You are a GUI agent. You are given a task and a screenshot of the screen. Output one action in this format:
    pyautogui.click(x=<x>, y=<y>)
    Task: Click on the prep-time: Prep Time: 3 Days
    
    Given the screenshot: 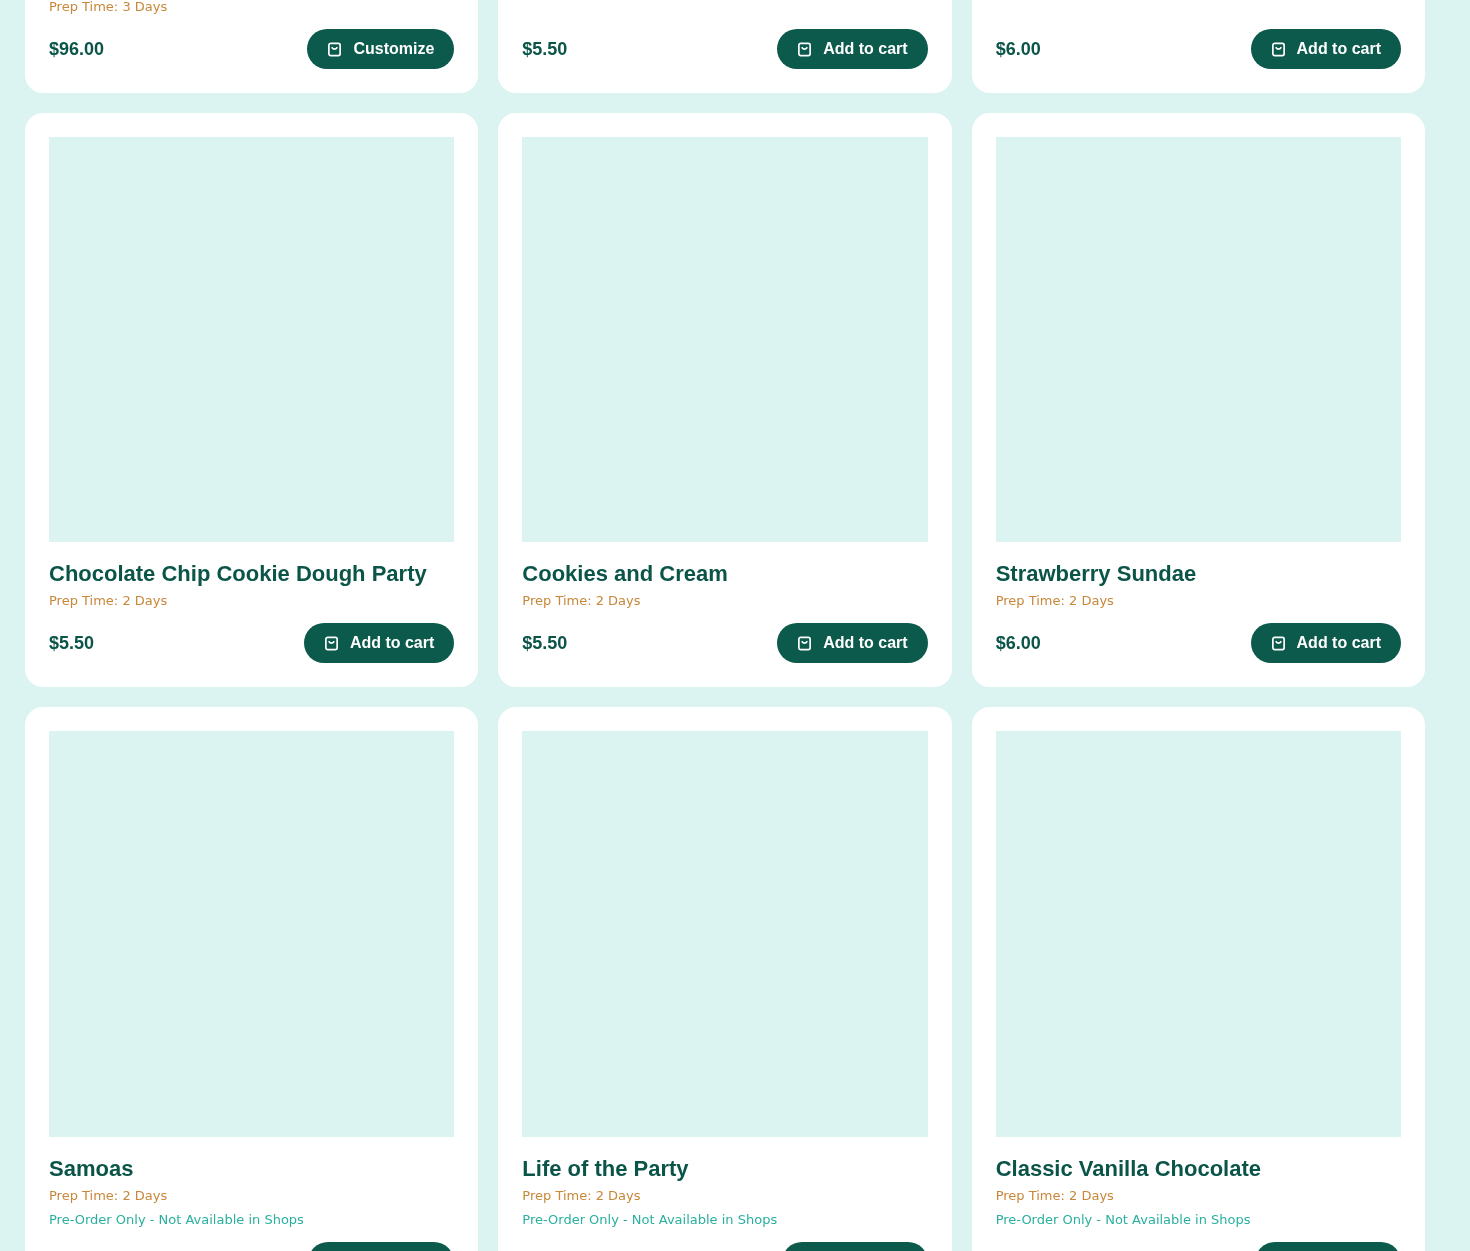 What is the action you would take?
    pyautogui.click(x=109, y=8)
    